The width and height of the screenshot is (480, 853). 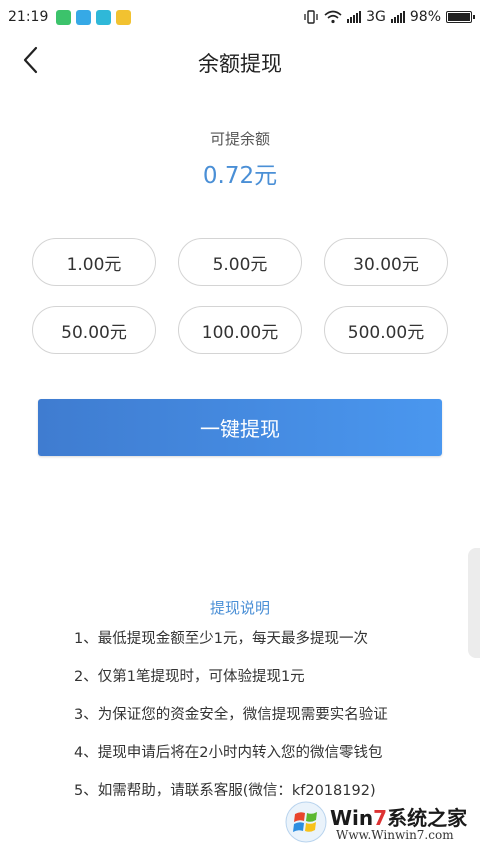 What do you see at coordinates (64, 17) in the screenshot?
I see `app-notification-icon` at bounding box center [64, 17].